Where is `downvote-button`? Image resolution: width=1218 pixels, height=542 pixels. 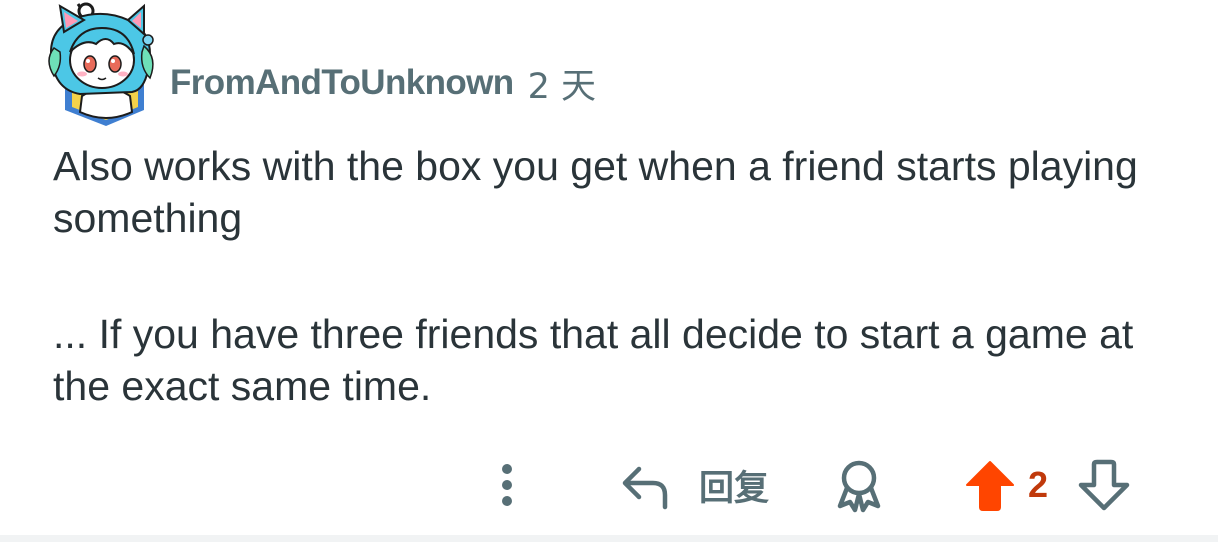
downvote-button is located at coordinates (1104, 485).